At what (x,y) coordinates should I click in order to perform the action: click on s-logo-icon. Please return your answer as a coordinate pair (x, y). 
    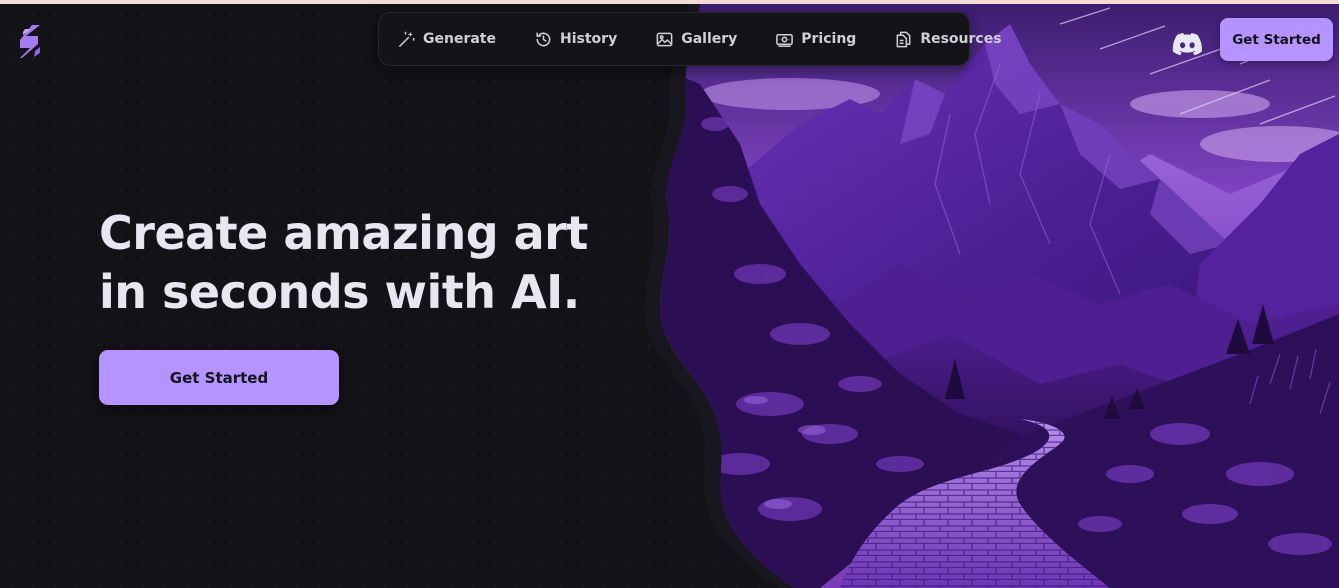
    Looking at the image, I should click on (30, 42).